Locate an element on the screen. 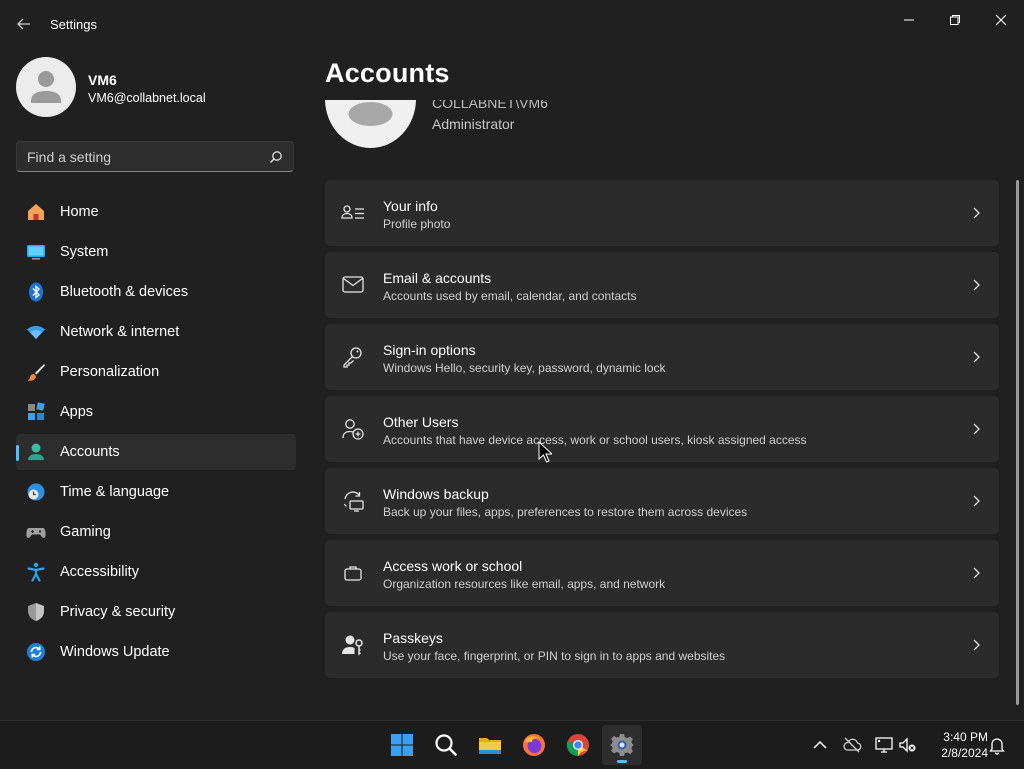 This screenshot has height=769, width=1024. card-title: Sign-in options is located at coordinates (429, 350).